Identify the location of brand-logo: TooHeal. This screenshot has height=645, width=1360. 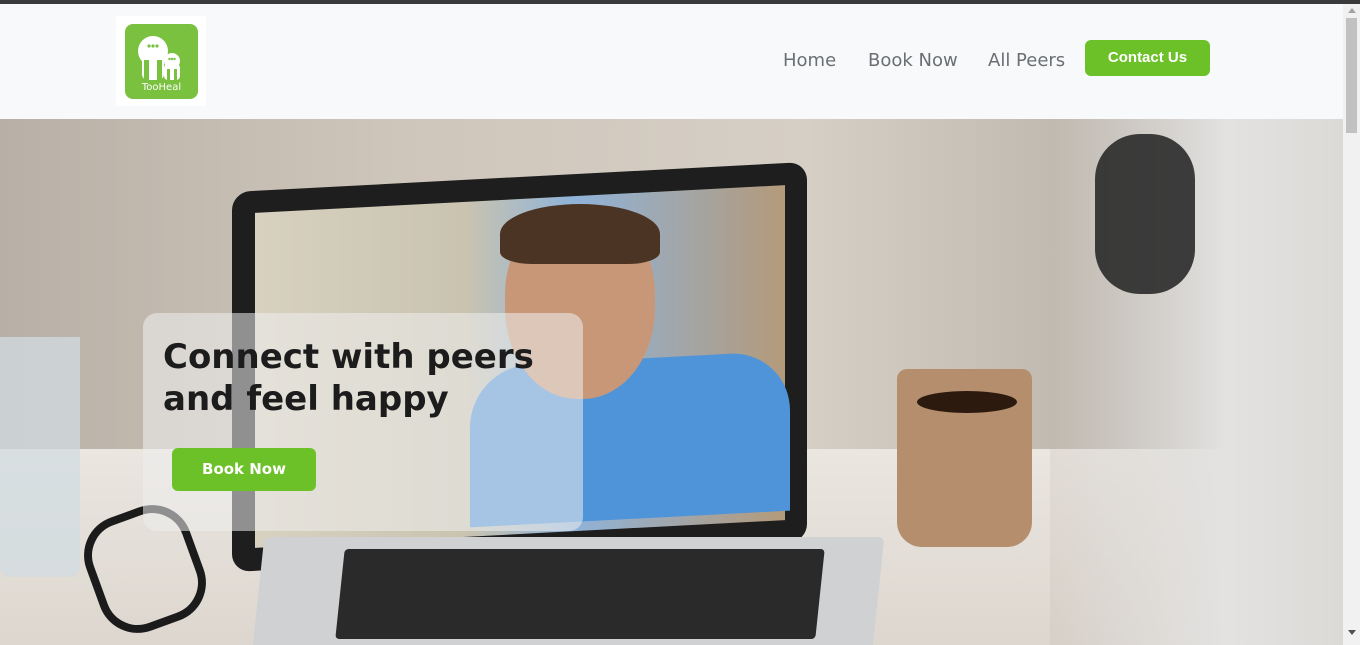
(161, 61).